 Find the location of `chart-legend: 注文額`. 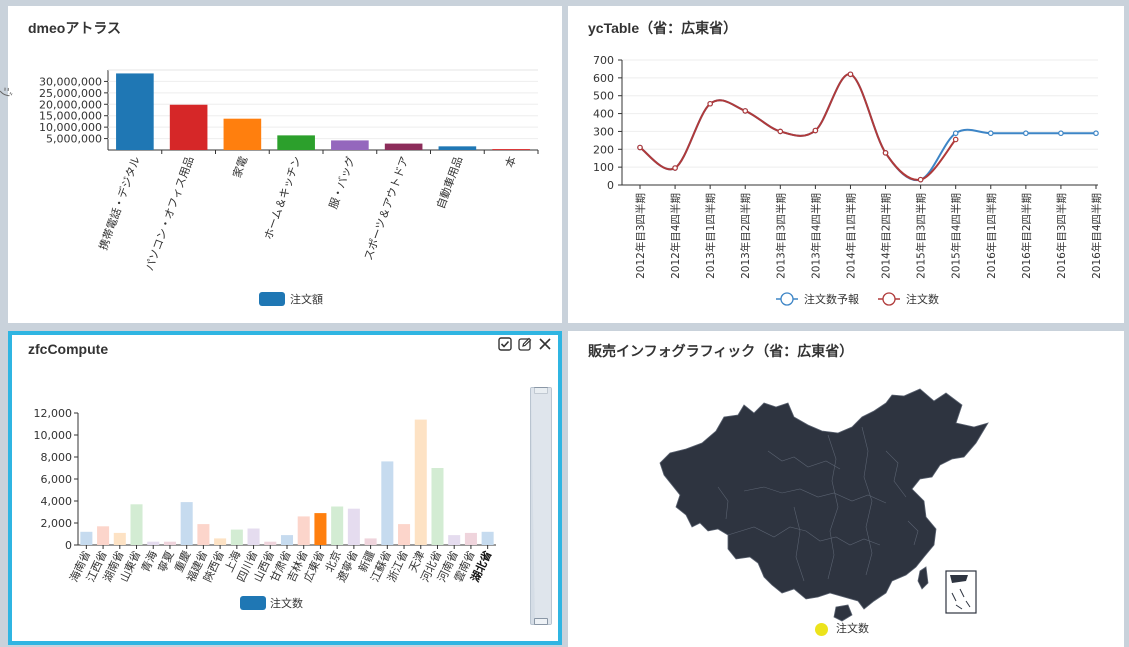

chart-legend: 注文額 is located at coordinates (291, 299).